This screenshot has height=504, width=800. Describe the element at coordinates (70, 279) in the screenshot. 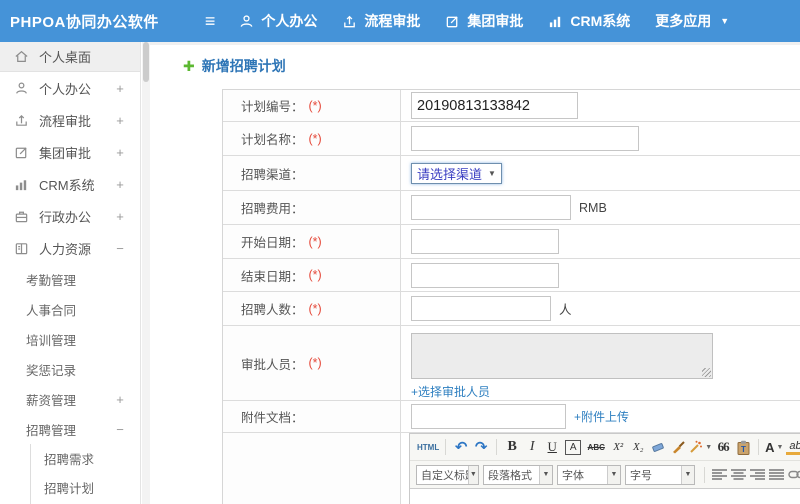

I see `sidebar-item-attendance: 考勤管理` at that location.